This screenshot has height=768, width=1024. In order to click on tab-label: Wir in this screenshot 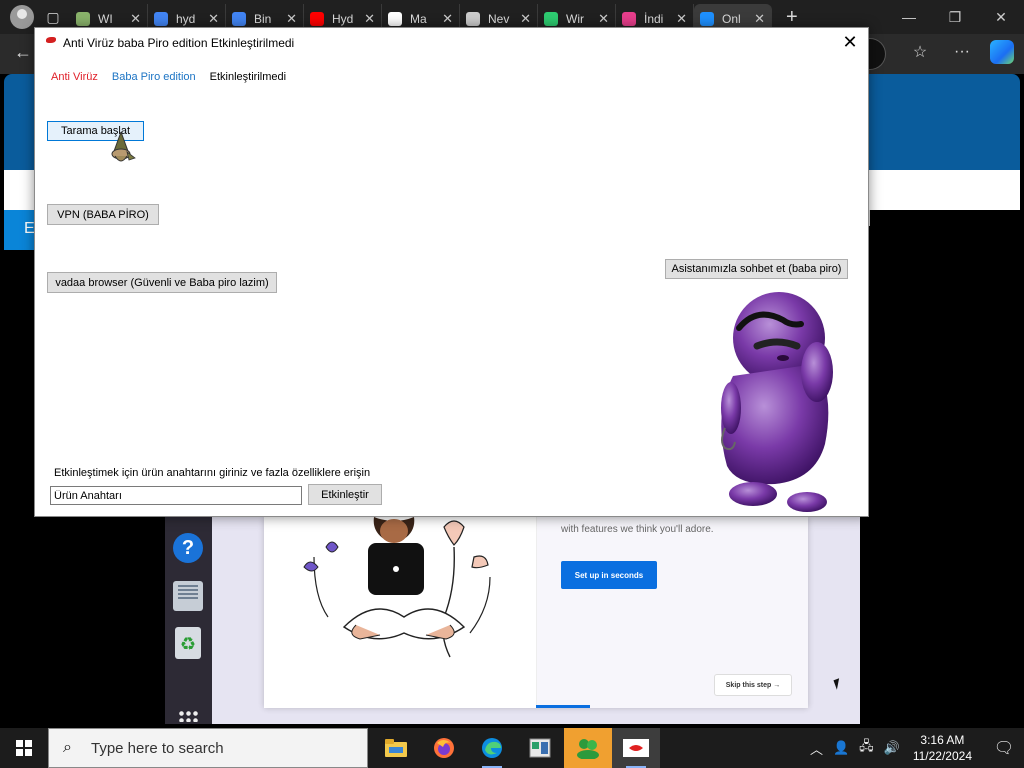, I will do `click(575, 19)`.